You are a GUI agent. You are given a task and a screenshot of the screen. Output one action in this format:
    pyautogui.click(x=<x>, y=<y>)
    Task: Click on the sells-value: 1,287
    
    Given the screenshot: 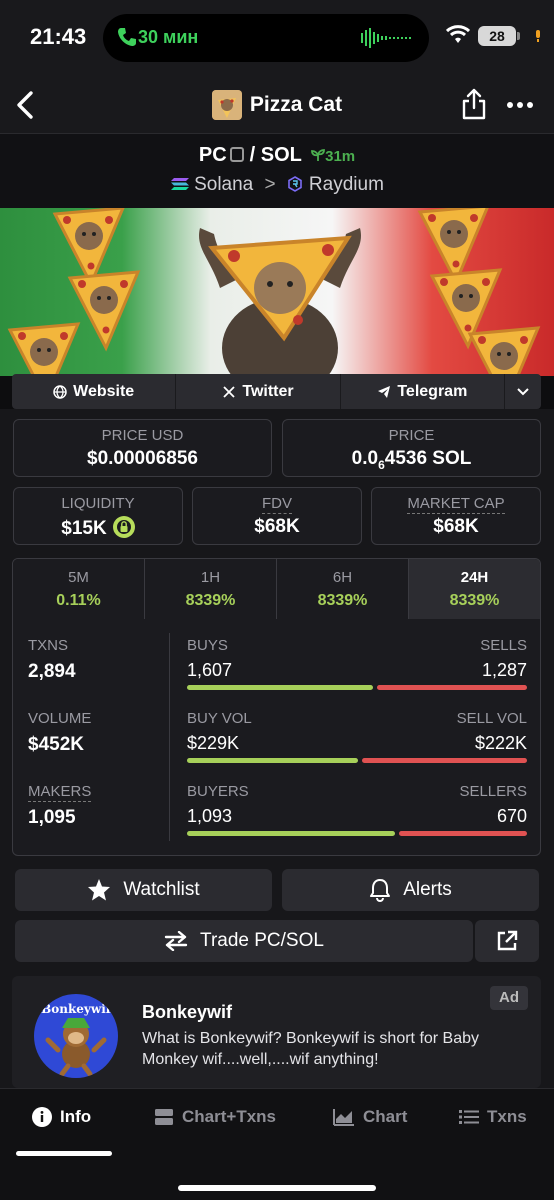 What is the action you would take?
    pyautogui.click(x=504, y=670)
    